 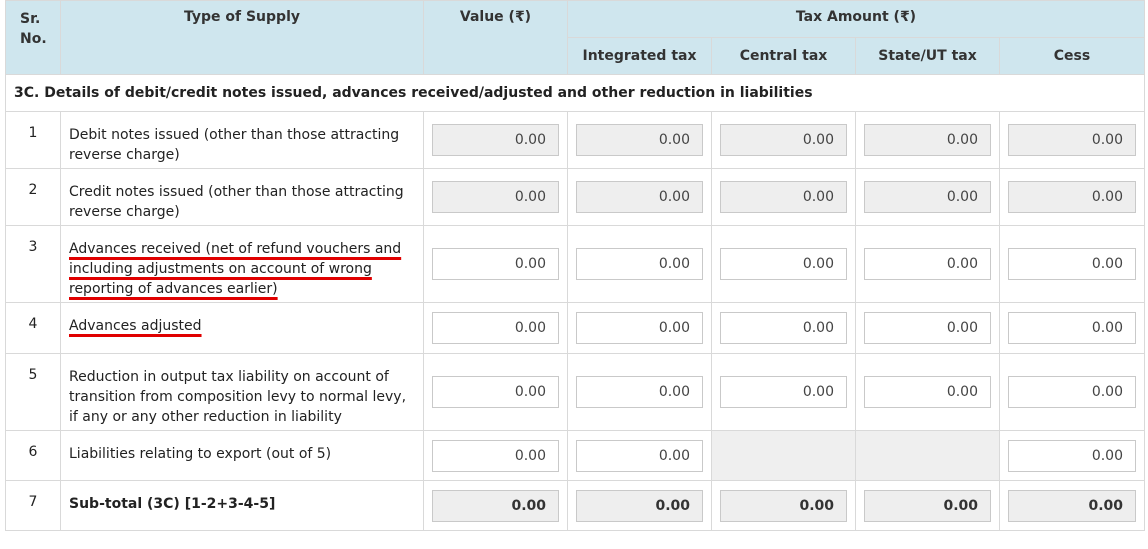 I want to click on row-description: Sub-total (3C) [1-2+3-4-5], so click(x=242, y=505).